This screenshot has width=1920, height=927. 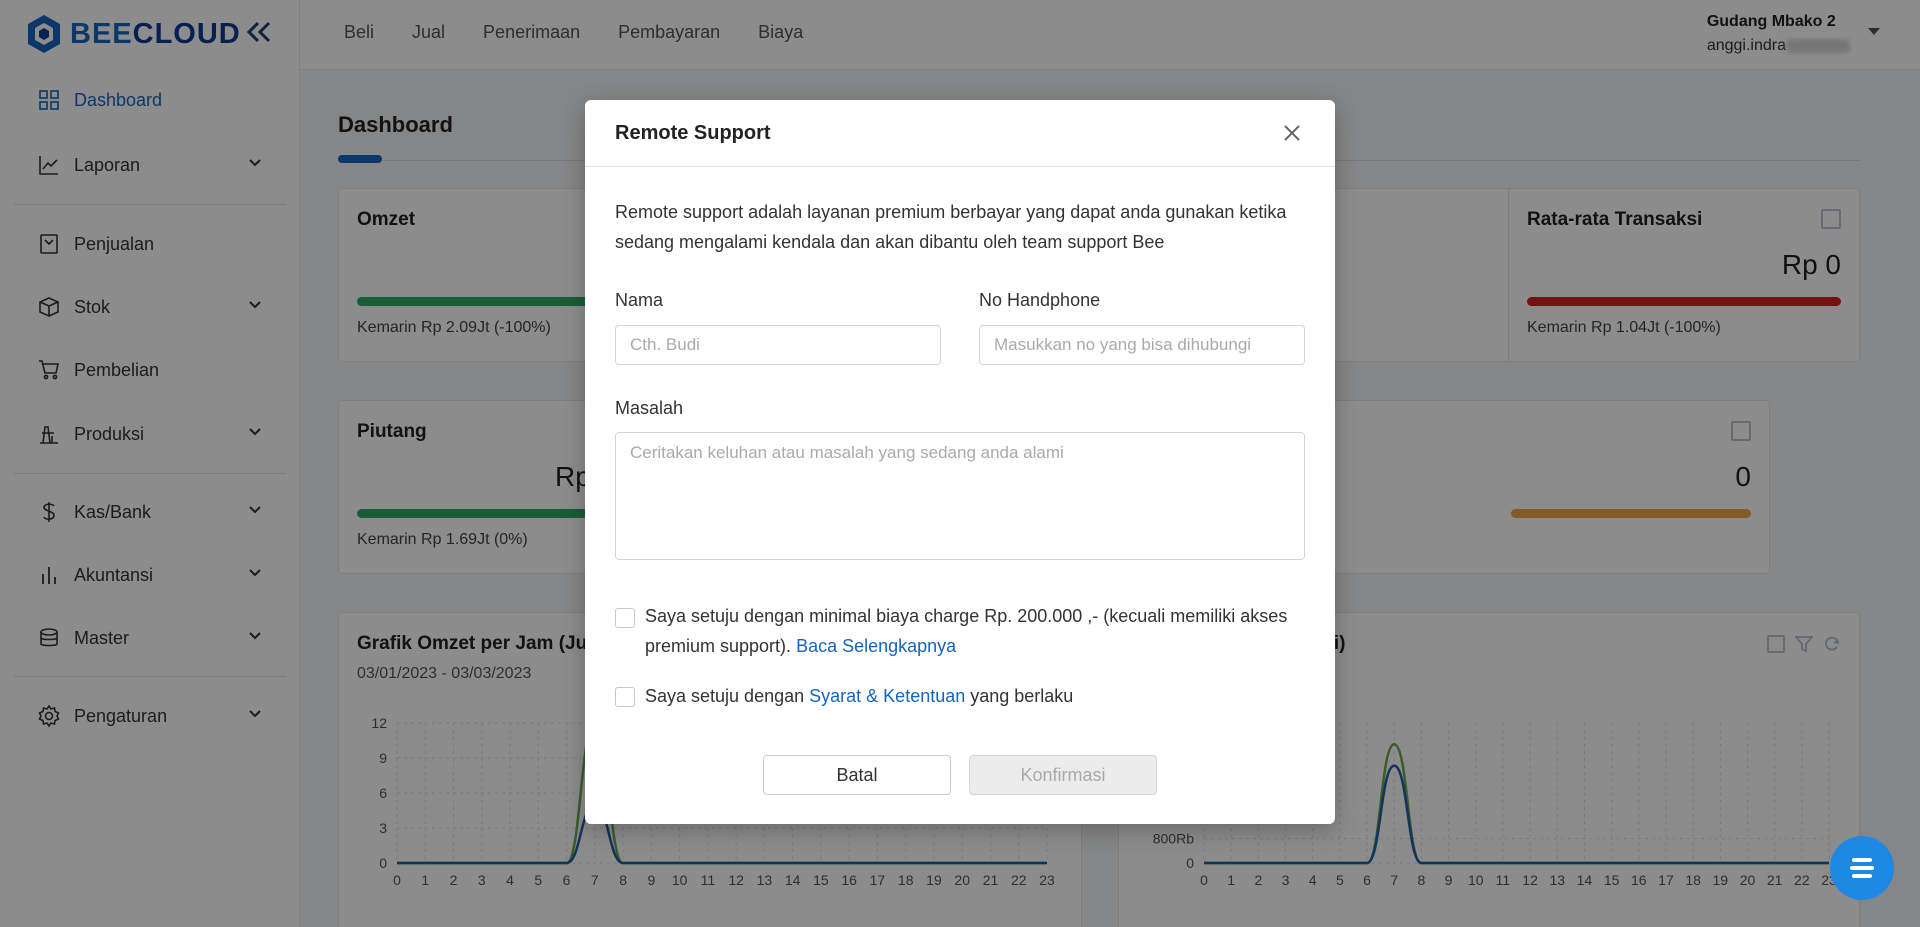 What do you see at coordinates (960, 496) in the screenshot?
I see `masalah-textarea` at bounding box center [960, 496].